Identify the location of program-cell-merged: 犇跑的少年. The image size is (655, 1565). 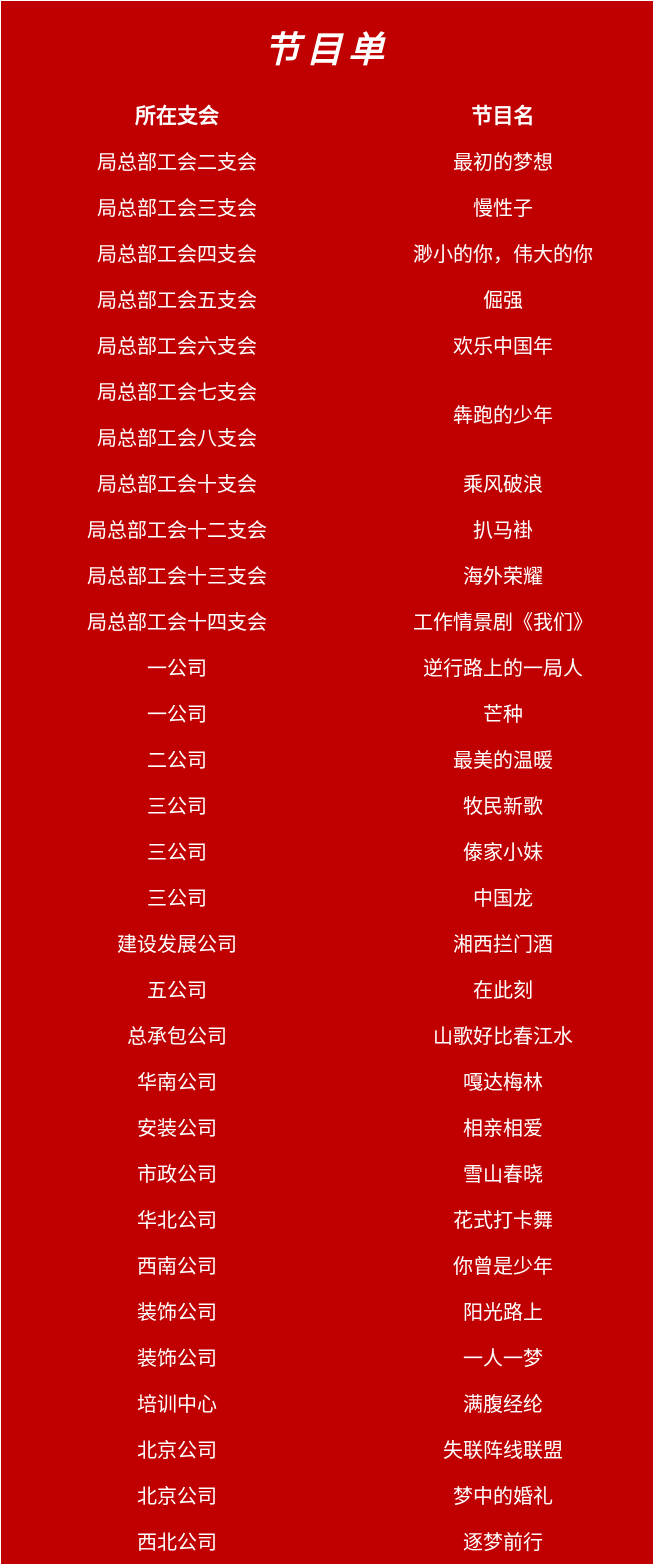
(503, 415).